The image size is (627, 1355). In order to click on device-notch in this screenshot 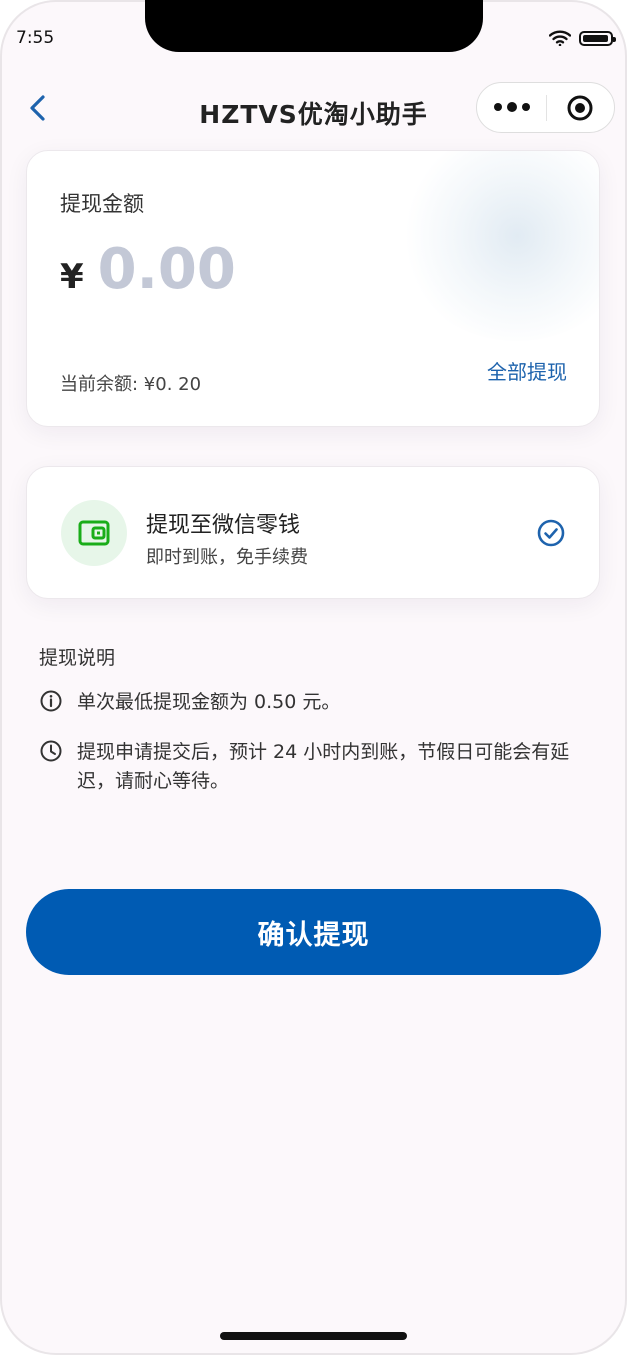, I will do `click(314, 26)`.